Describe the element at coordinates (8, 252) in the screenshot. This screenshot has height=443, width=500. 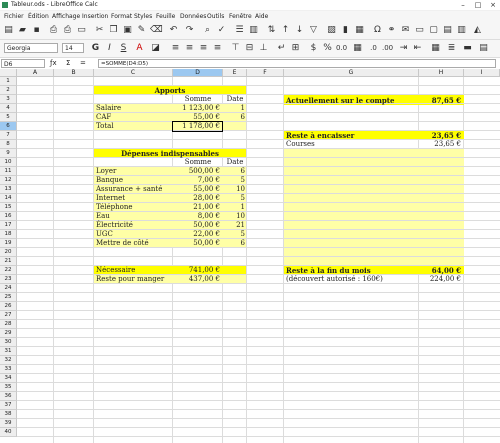
I see `row-header-20: 20` at that location.